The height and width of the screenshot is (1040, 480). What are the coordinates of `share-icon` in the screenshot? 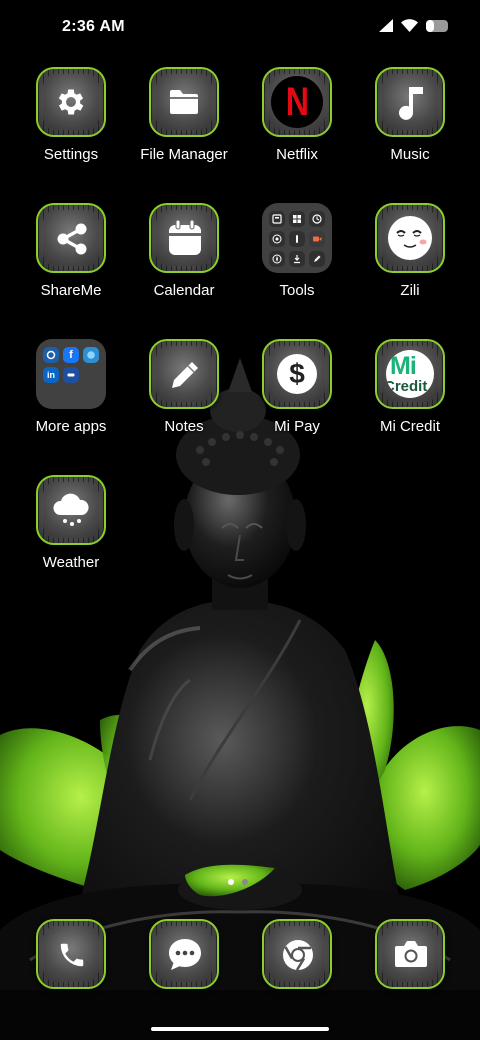 It's located at (72, 239).